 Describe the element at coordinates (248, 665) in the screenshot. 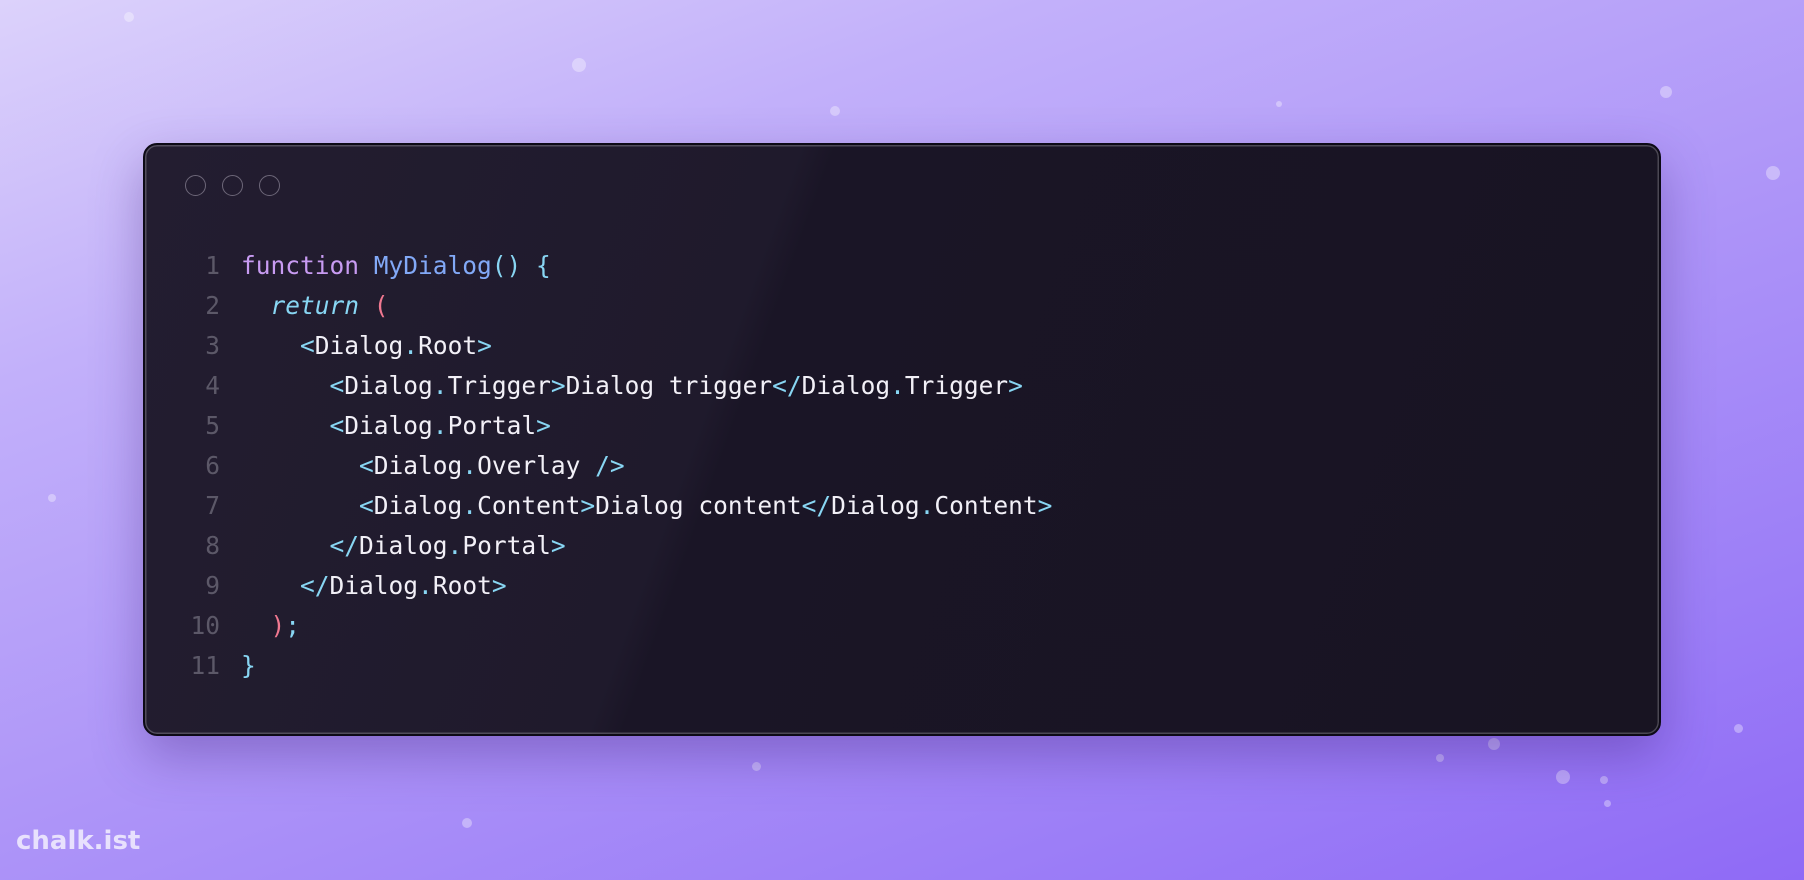

I see `code-token: }` at that location.